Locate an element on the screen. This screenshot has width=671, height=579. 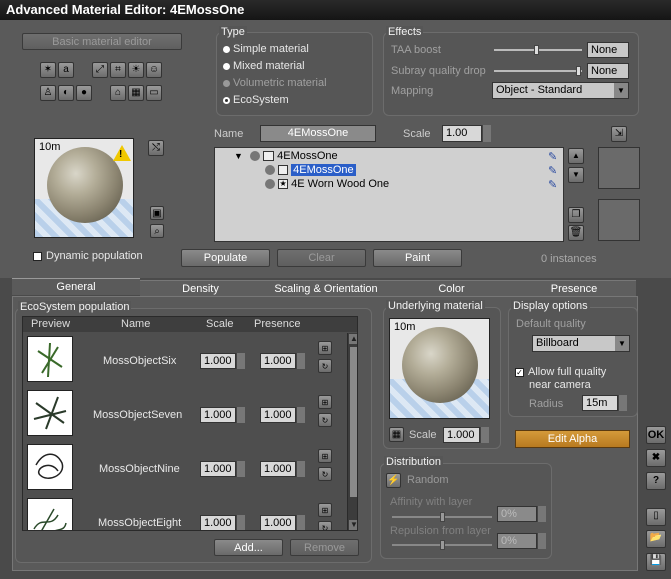
repulsion-slider is located at coordinates (442, 545).